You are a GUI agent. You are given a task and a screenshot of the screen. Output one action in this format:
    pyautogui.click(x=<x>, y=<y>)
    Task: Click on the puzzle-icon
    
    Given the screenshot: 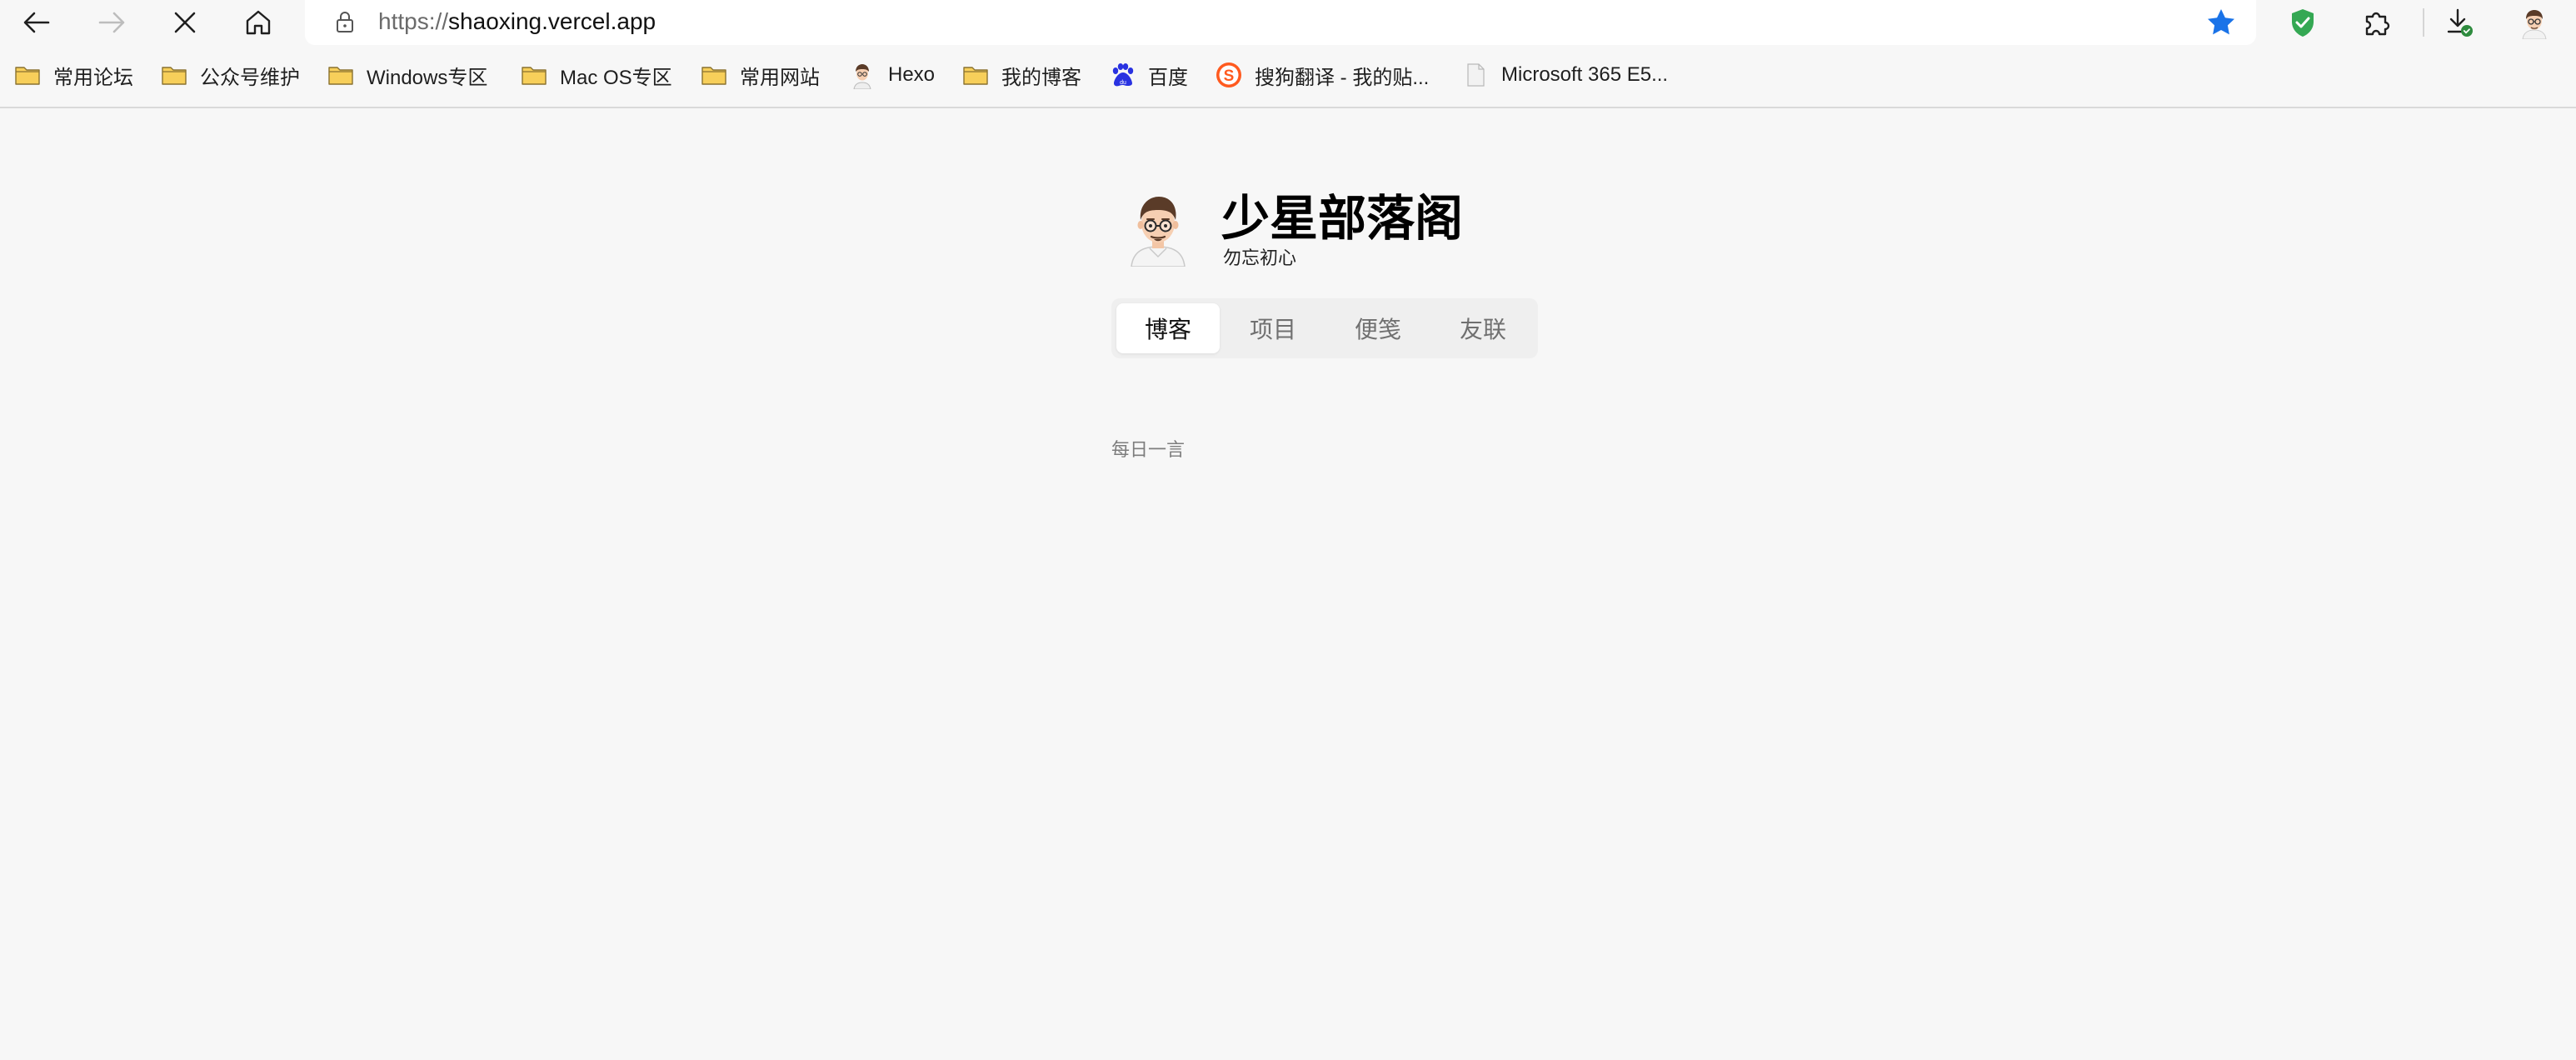 What is the action you would take?
    pyautogui.click(x=2377, y=24)
    